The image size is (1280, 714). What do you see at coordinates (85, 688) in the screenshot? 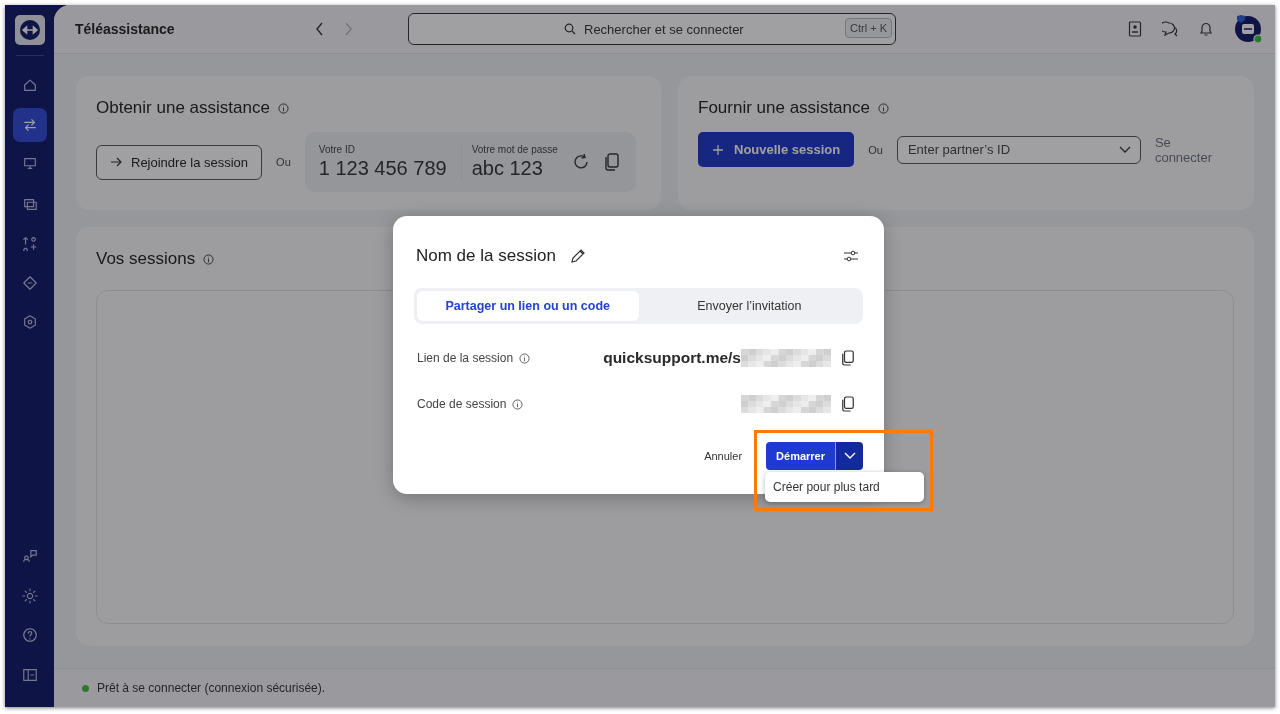
I see `status-dot` at bounding box center [85, 688].